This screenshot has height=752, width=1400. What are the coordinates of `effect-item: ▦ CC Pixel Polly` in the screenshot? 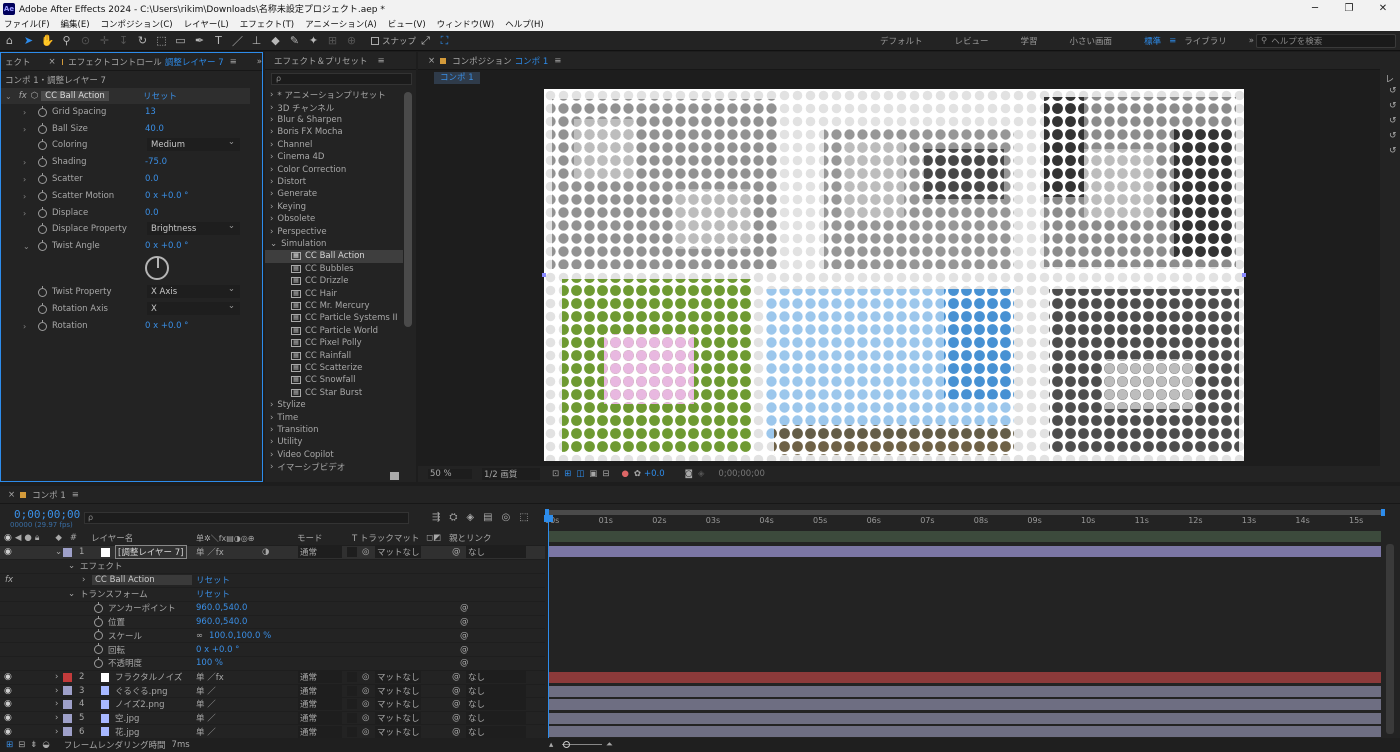 It's located at (334, 343).